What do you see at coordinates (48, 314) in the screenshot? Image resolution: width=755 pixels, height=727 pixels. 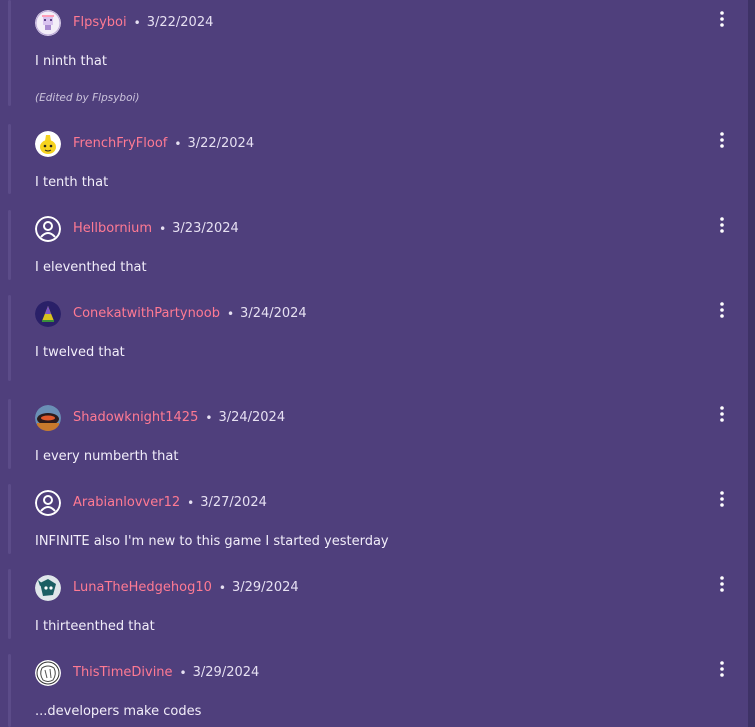 I see `party-hat-avatar-icon` at bounding box center [48, 314].